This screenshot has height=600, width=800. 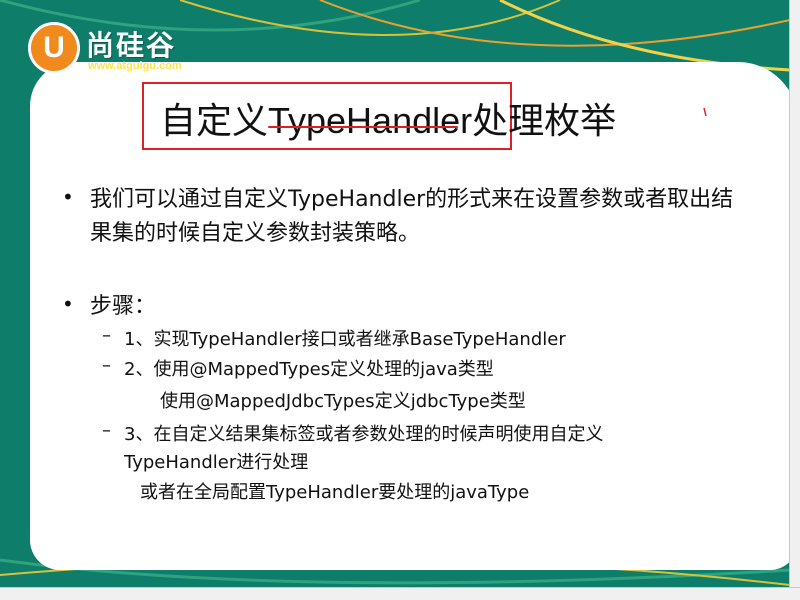 What do you see at coordinates (216, 462) in the screenshot?
I see `step-item-continuation: TypeHandler进行处理` at bounding box center [216, 462].